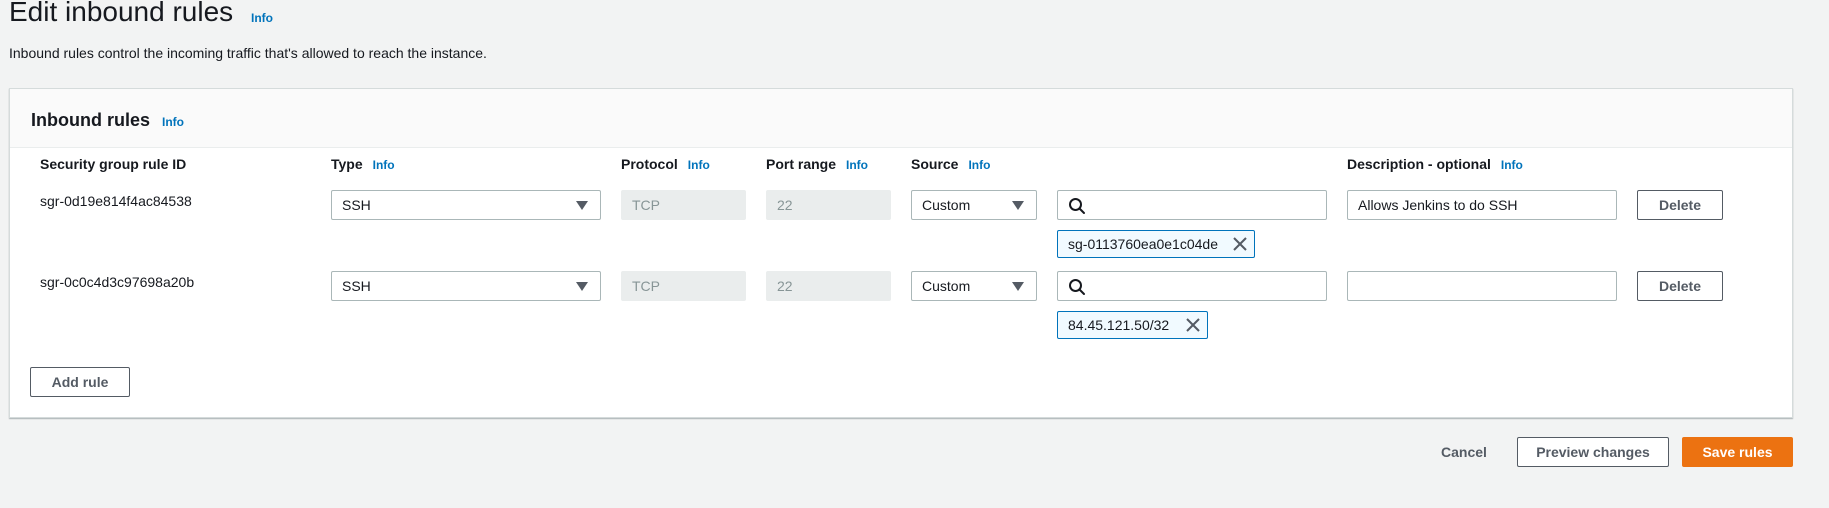 This screenshot has width=1829, height=508. What do you see at coordinates (901, 118) in the screenshot?
I see `panel-header: Inbound rules Info` at bounding box center [901, 118].